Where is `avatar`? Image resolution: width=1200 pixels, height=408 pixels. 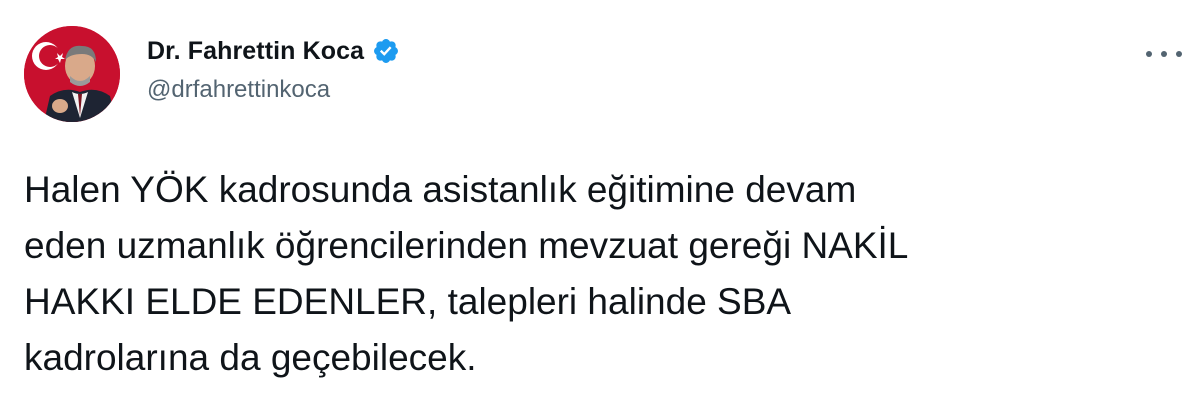 avatar is located at coordinates (72, 74).